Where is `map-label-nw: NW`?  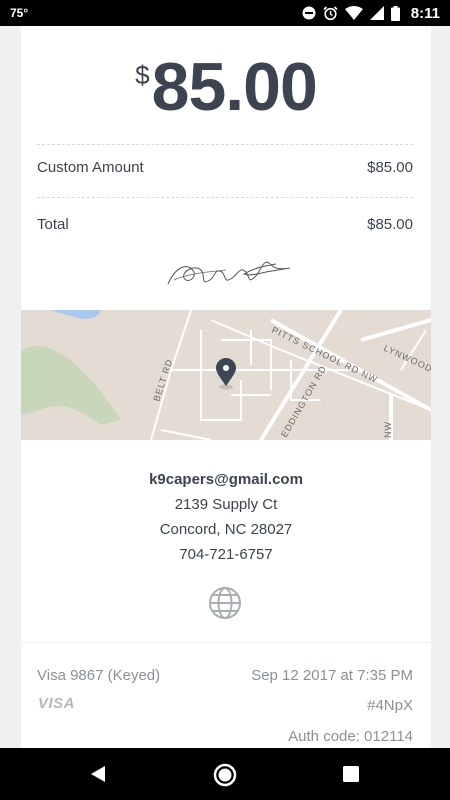 map-label-nw: NW is located at coordinates (388, 429).